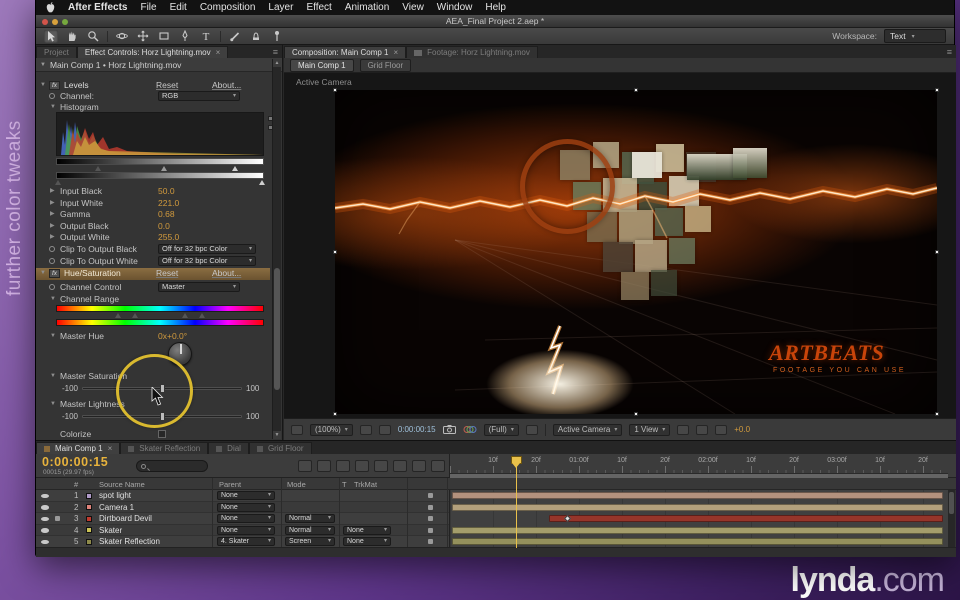  I want to click on close-window-button, so click(45, 21).